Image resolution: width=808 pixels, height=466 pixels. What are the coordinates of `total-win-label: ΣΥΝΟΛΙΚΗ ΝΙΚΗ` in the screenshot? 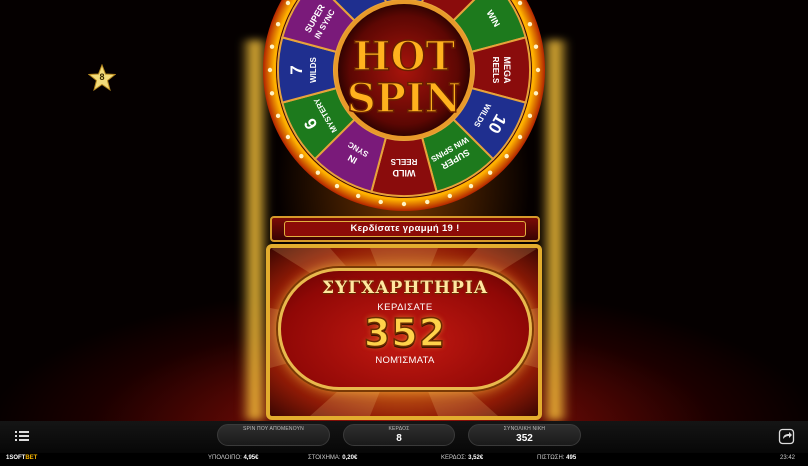 It's located at (524, 429).